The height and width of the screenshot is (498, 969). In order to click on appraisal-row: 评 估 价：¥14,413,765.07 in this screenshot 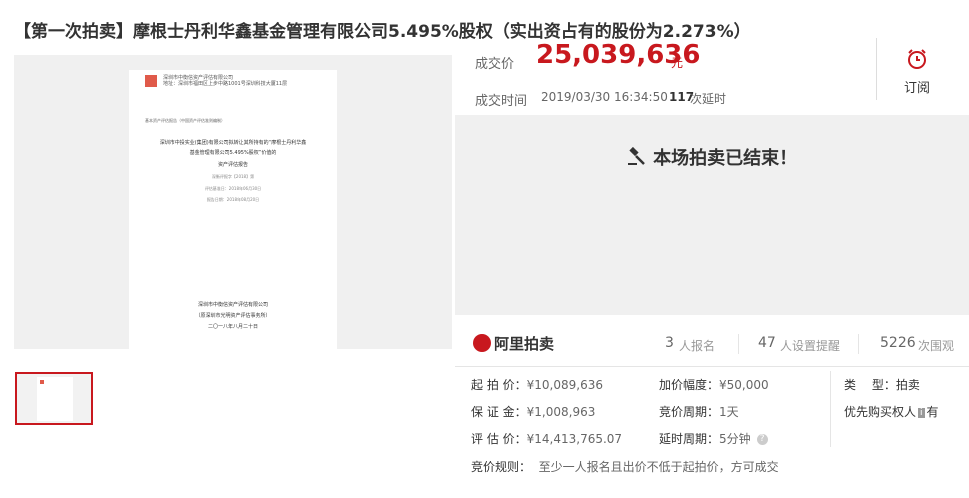, I will do `click(546, 438)`.